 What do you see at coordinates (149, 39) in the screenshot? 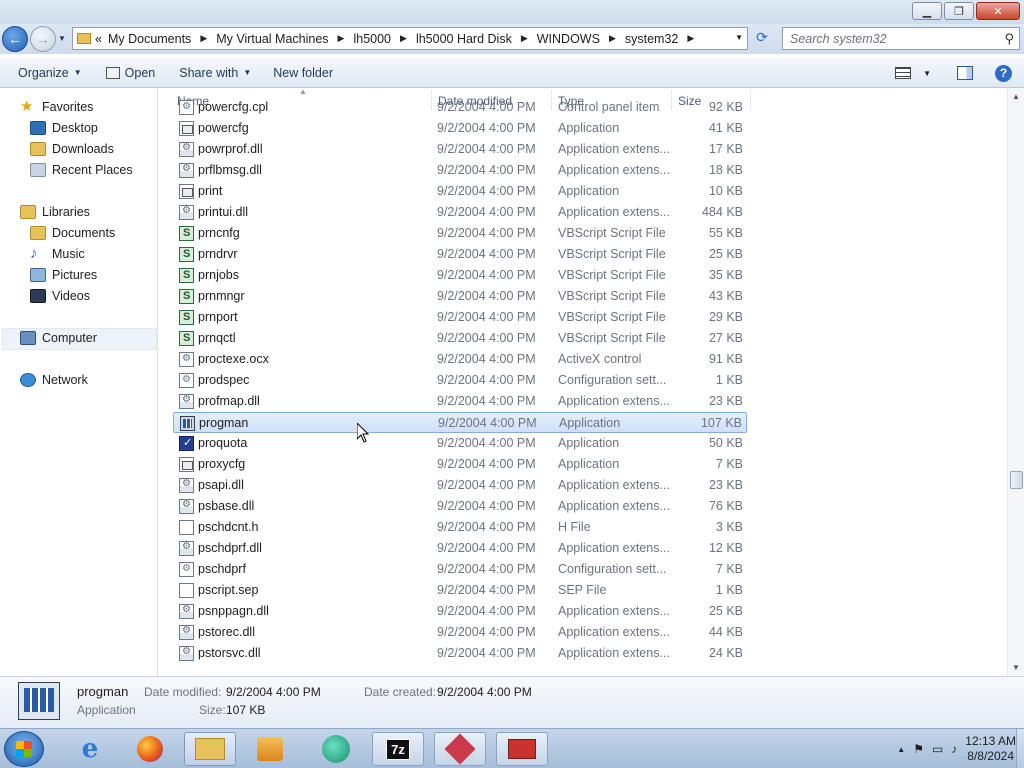
I see `breadcrumb-my-documents: My Documents` at bounding box center [149, 39].